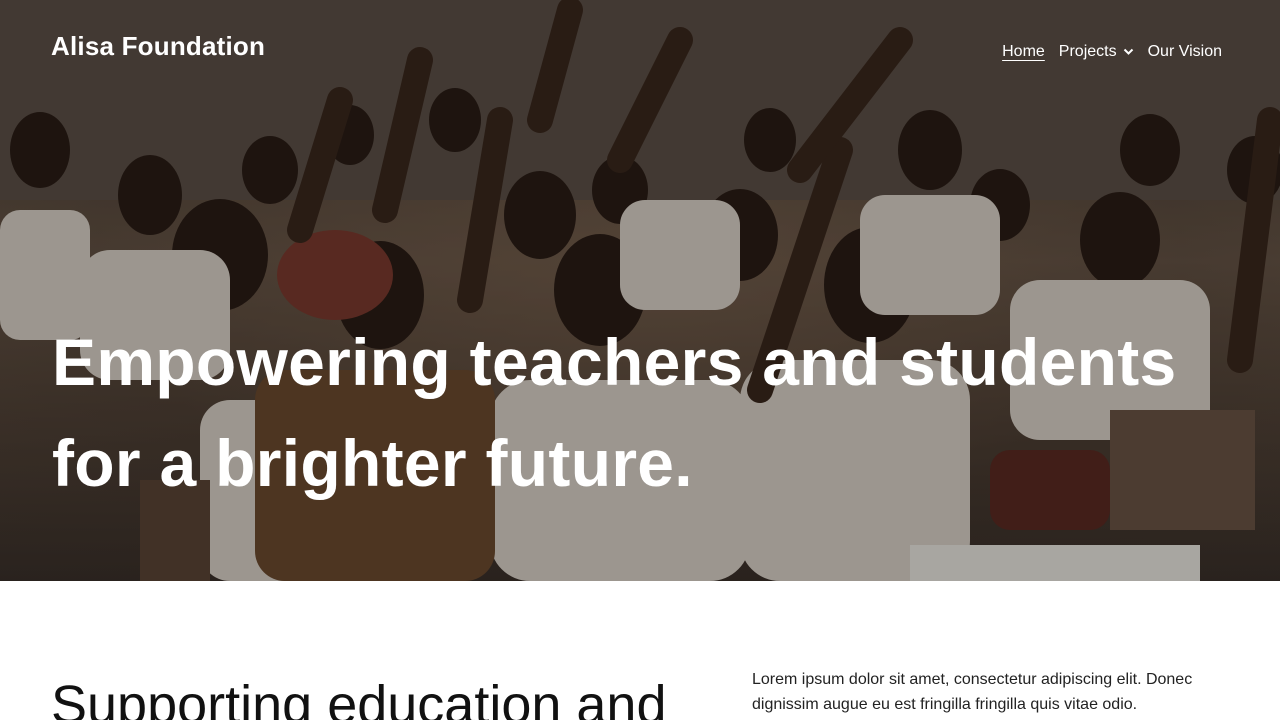  I want to click on hero-title-line-2: for a brighter future., so click(372, 463).